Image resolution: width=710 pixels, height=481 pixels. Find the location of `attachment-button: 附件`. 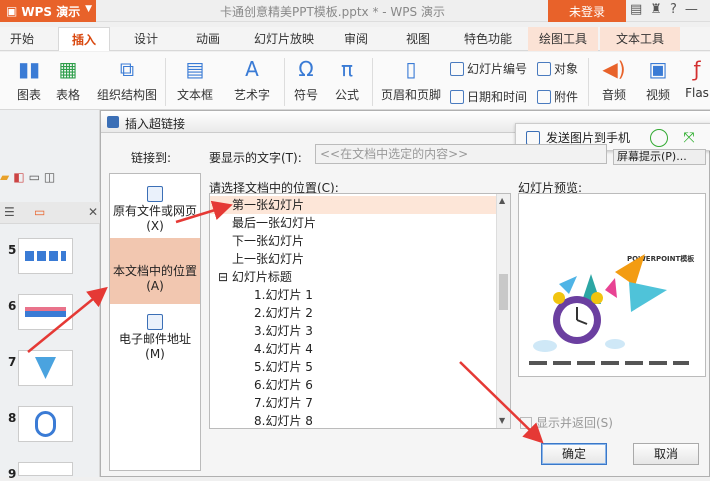

attachment-button: 附件 is located at coordinates (557, 96).